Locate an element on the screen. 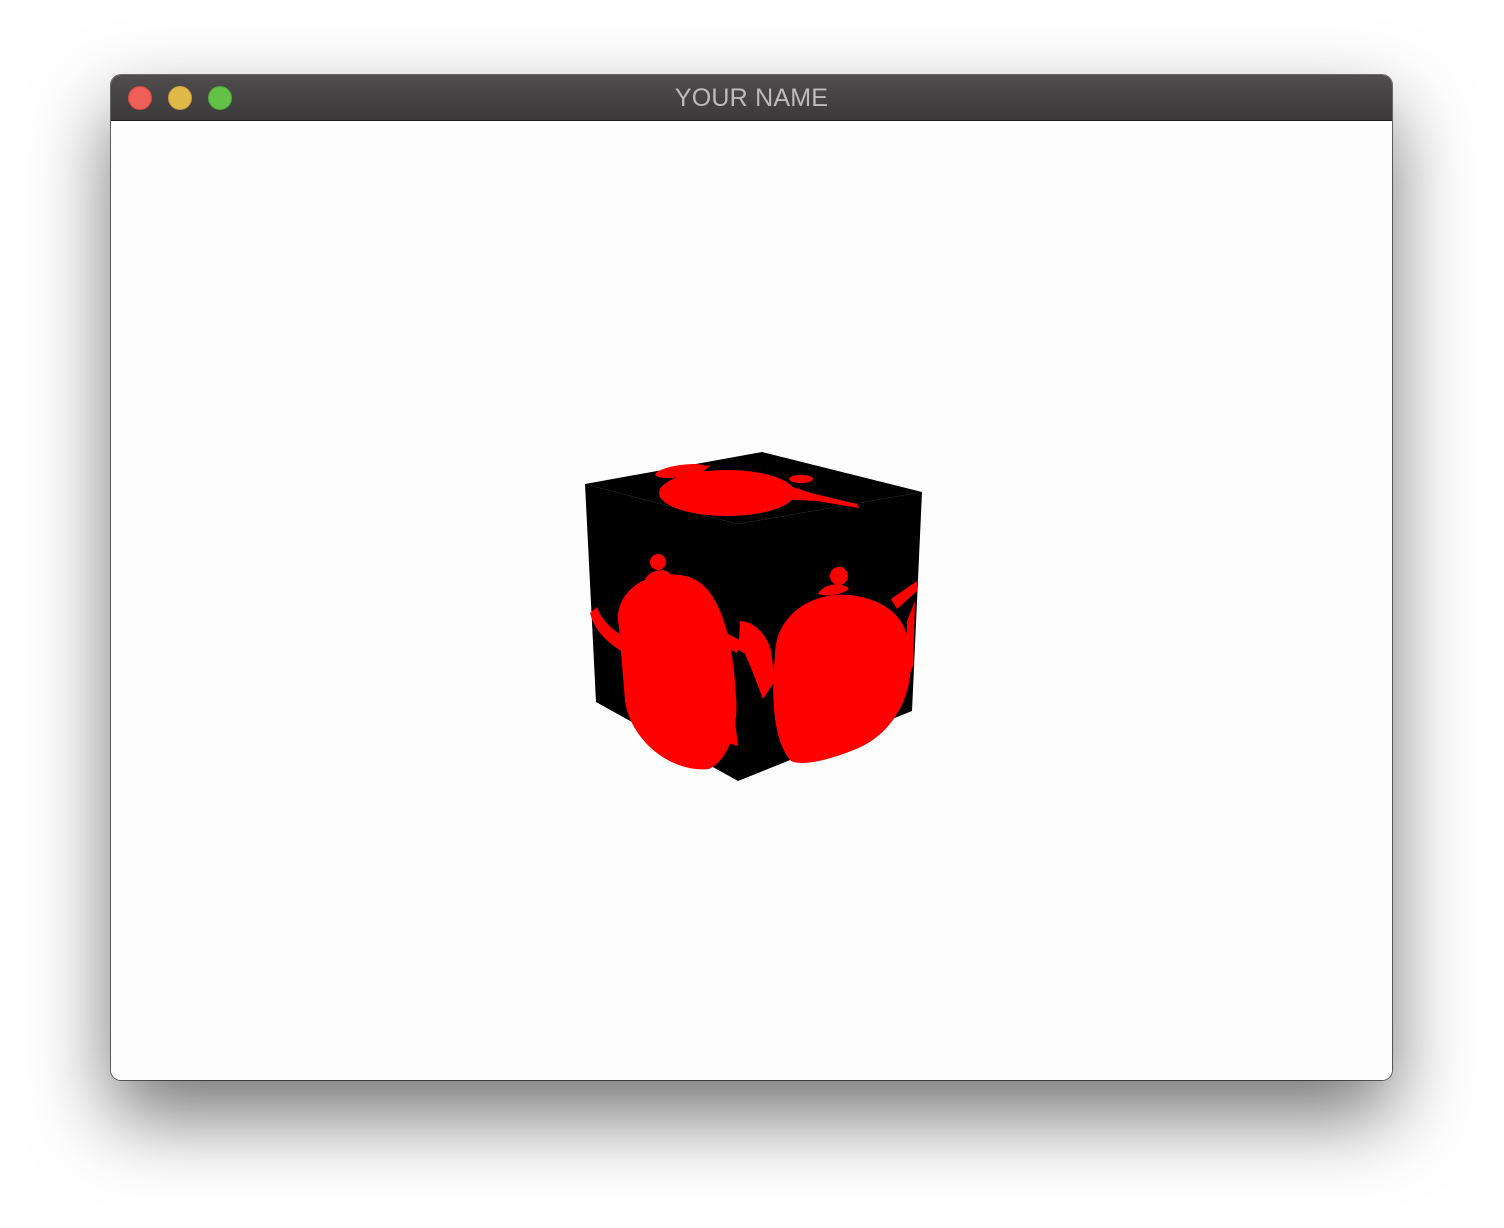 The height and width of the screenshot is (1228, 1504). textured-cube is located at coordinates (753, 616).